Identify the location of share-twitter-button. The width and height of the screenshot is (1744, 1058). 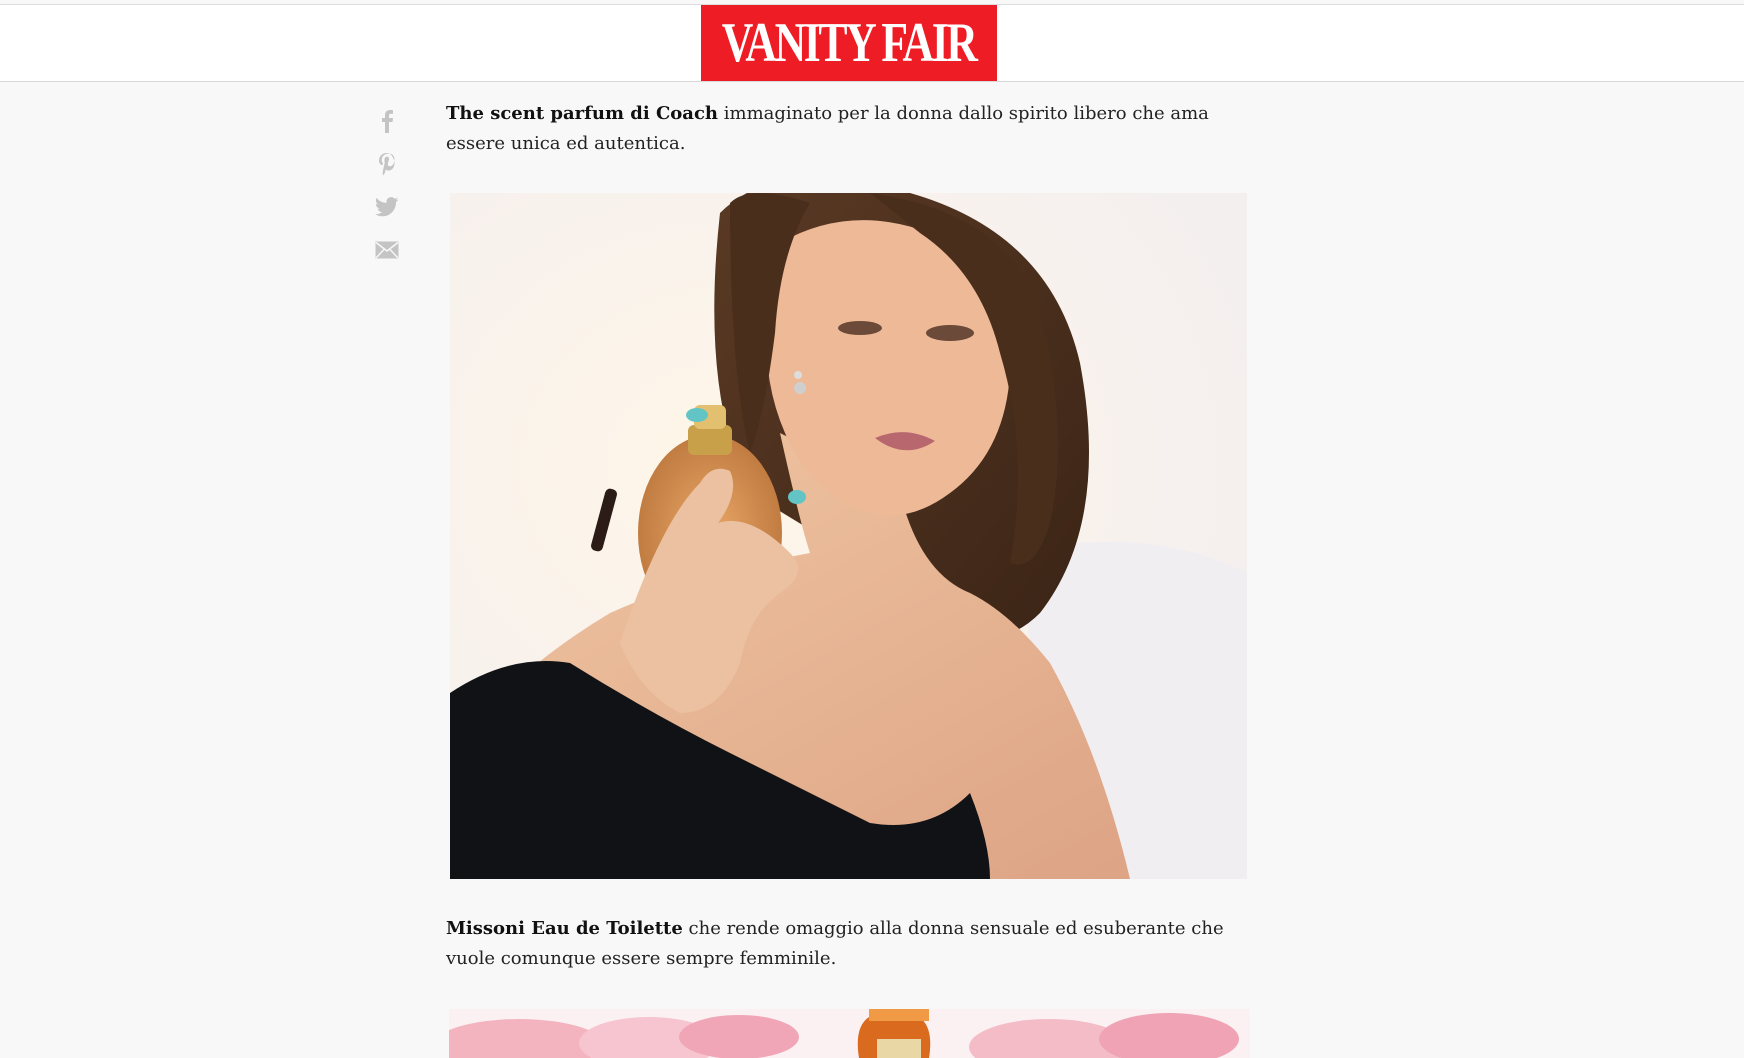
(387, 207).